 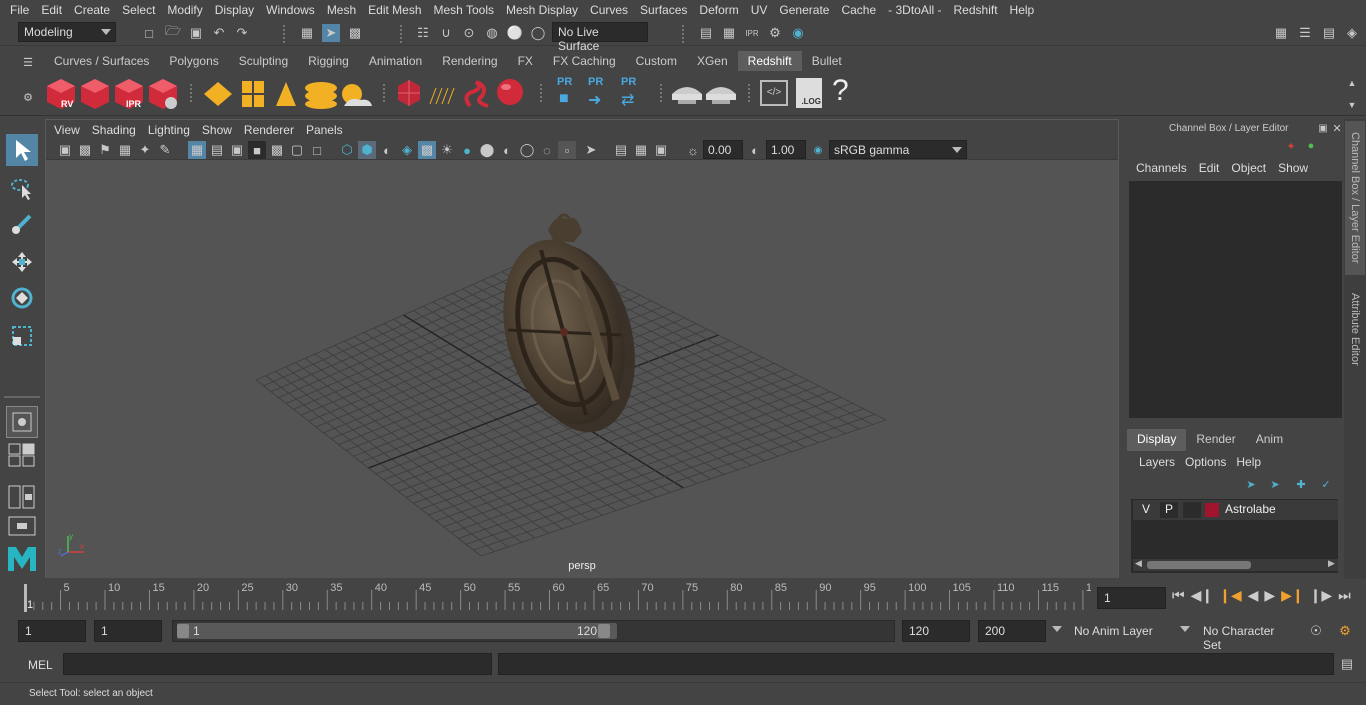 What do you see at coordinates (464, 10) in the screenshot?
I see `menu-mesh-tools: Mesh Tools` at bounding box center [464, 10].